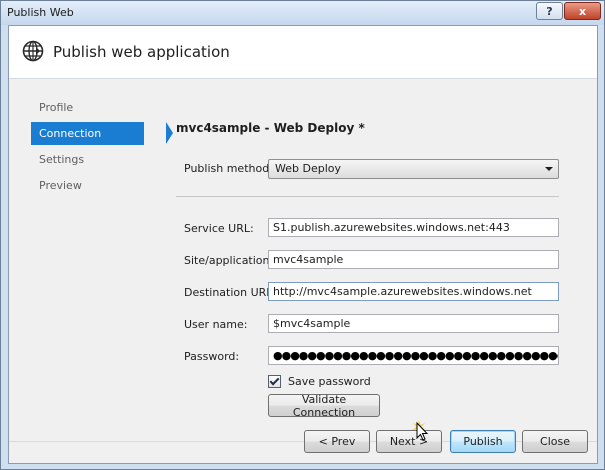 The width and height of the screenshot is (605, 470). Describe the element at coordinates (413, 291) in the screenshot. I see `destination-url-input` at that location.